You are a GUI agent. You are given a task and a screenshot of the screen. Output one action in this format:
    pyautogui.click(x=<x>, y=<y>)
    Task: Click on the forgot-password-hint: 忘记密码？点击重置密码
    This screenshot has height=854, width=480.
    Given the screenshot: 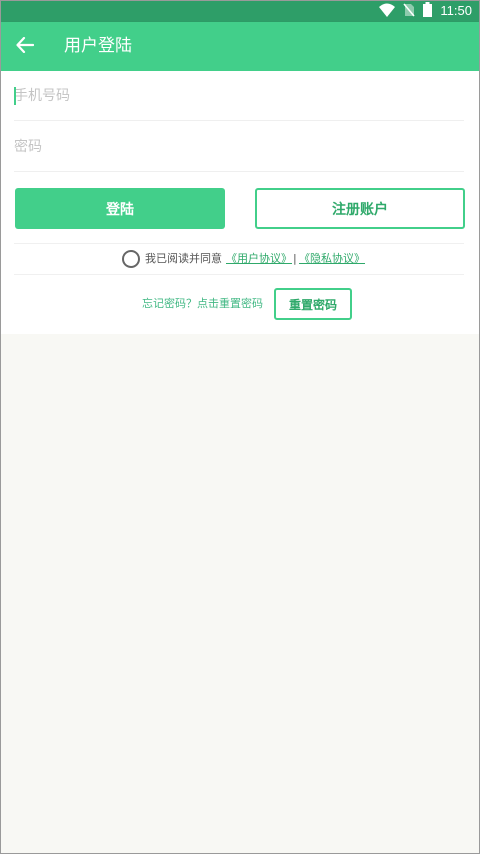 What is the action you would take?
    pyautogui.click(x=202, y=303)
    